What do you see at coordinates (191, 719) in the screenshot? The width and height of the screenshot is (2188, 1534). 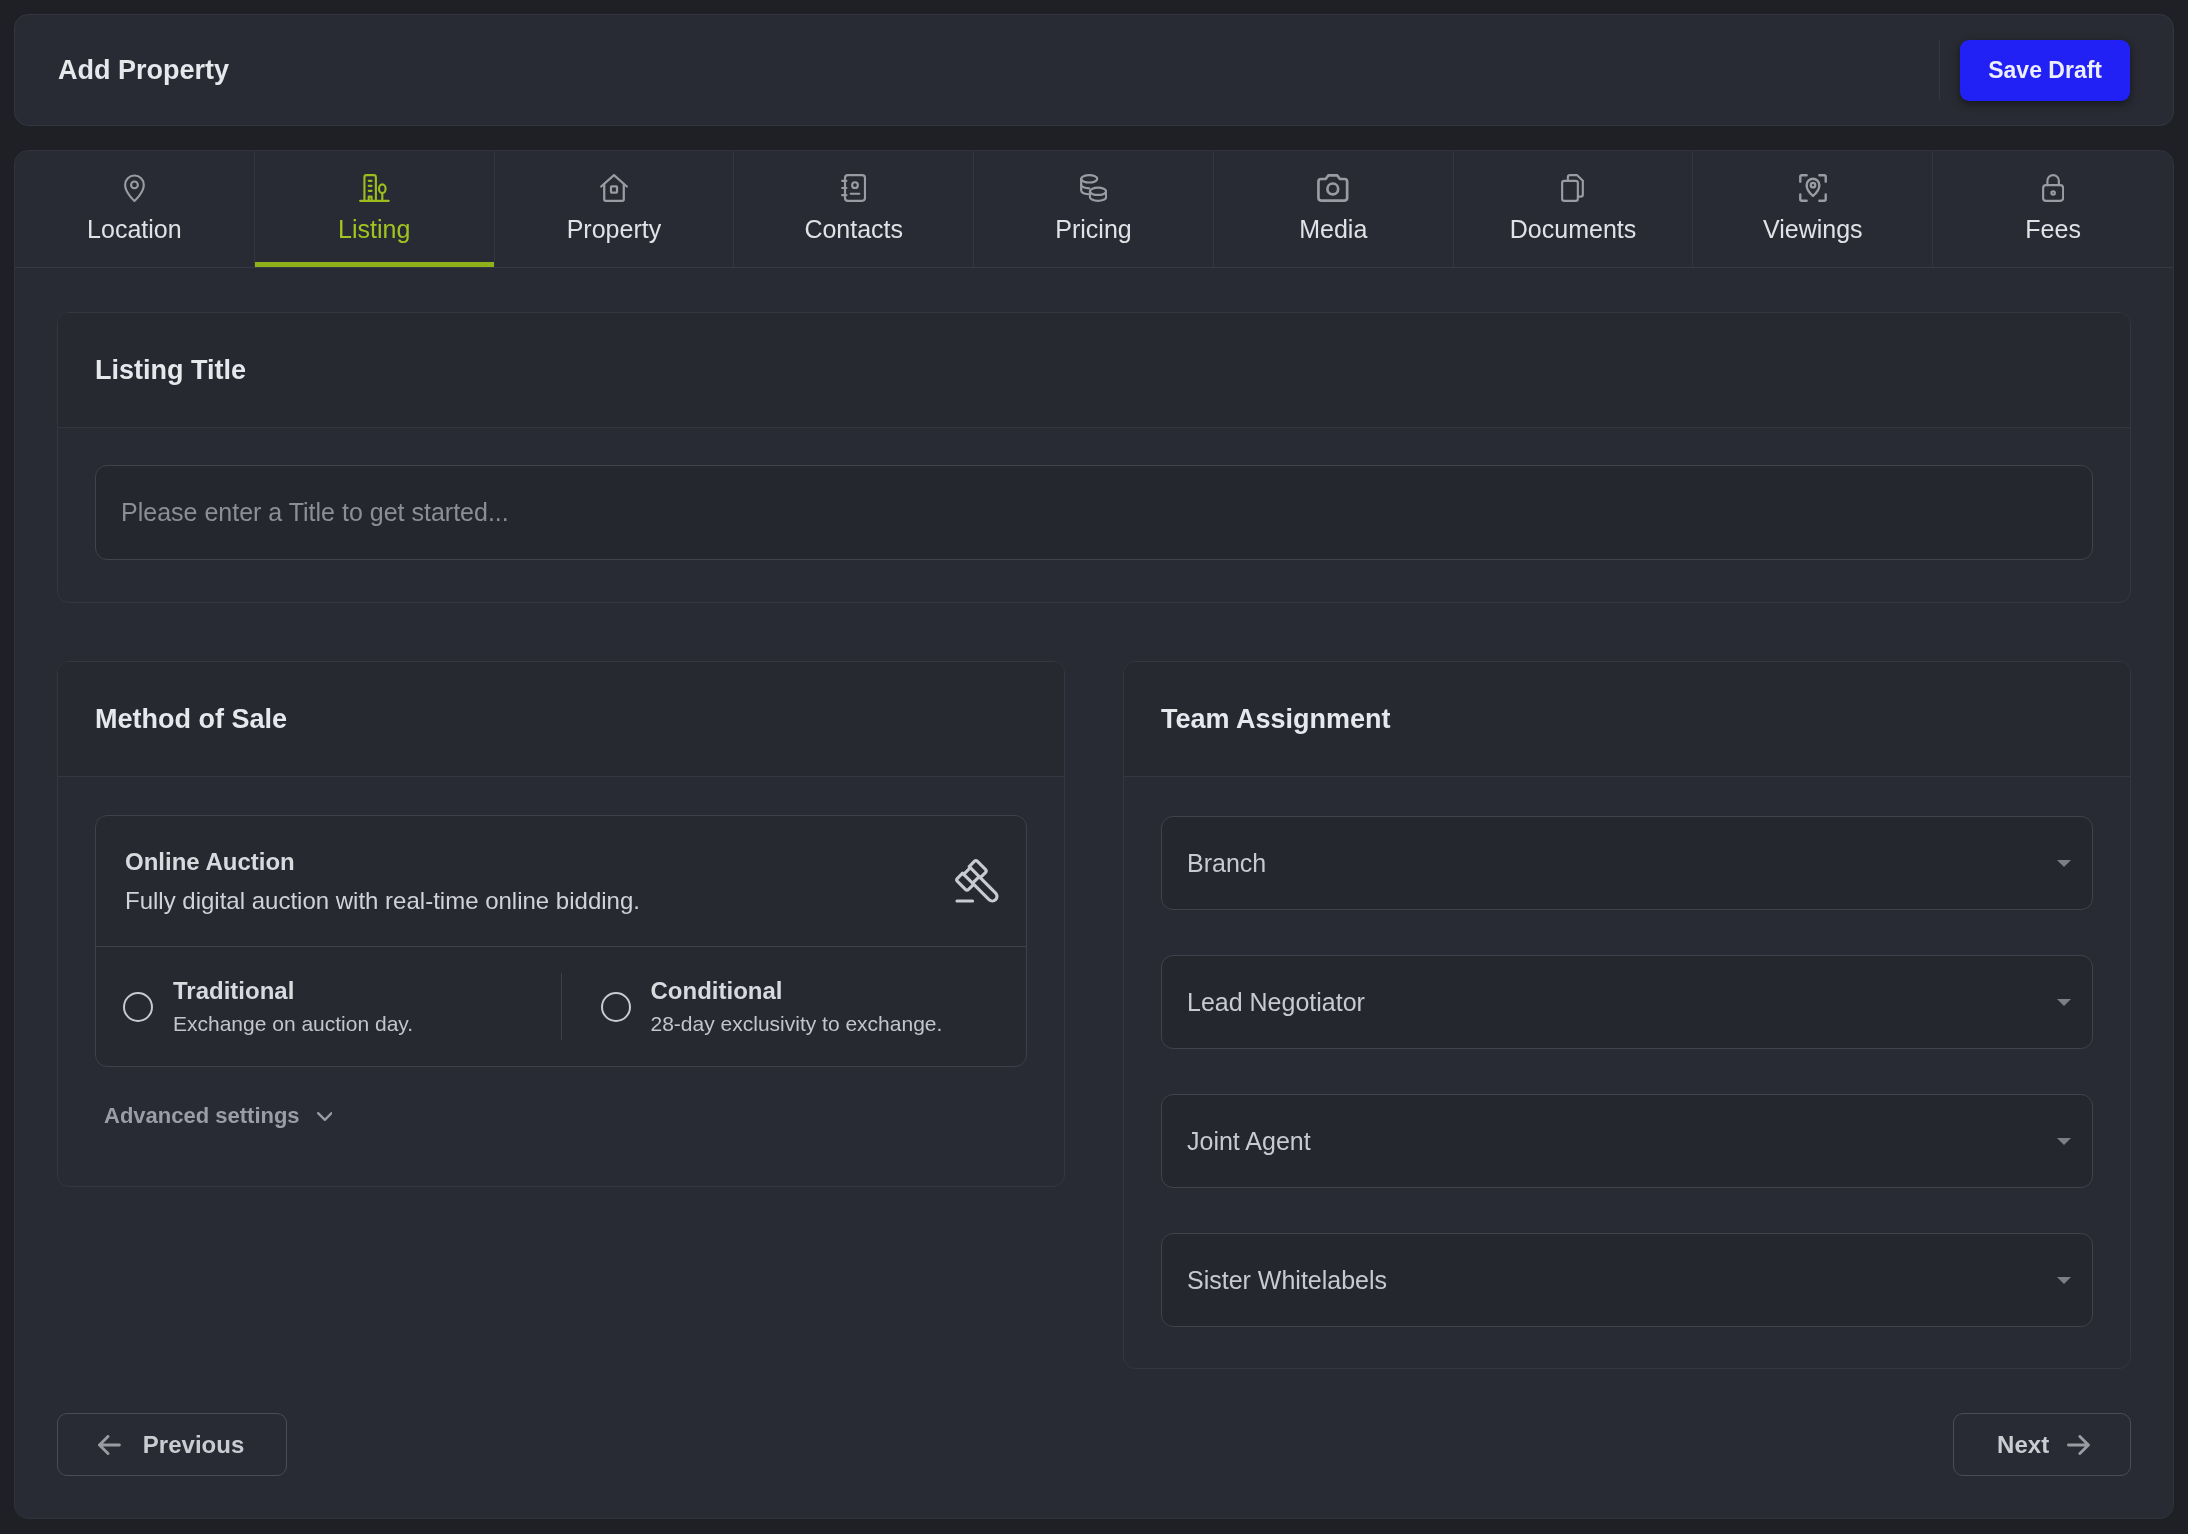 I see `section-title: Method of Sale` at bounding box center [191, 719].